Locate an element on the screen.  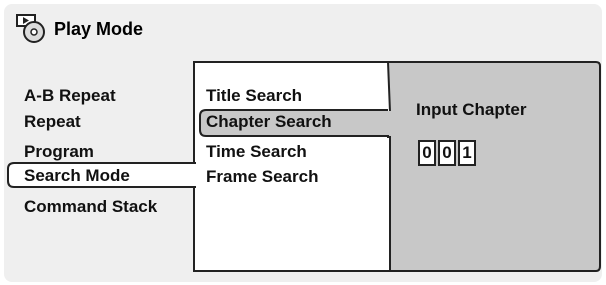
disc-play-icon is located at coordinates (30, 28).